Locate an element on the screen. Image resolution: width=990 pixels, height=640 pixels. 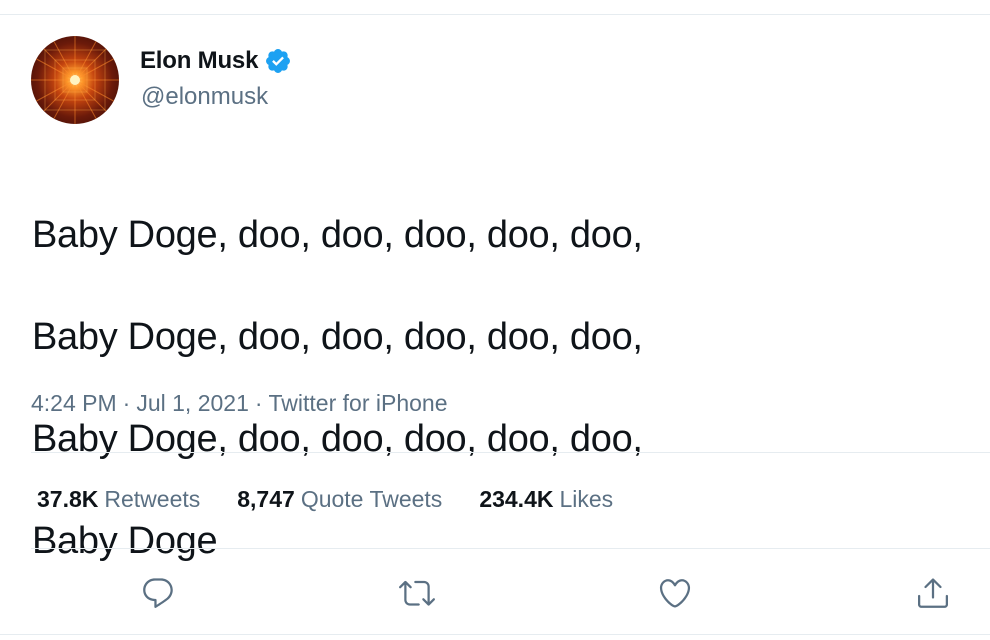
display-name: Elon Musk is located at coordinates (199, 61).